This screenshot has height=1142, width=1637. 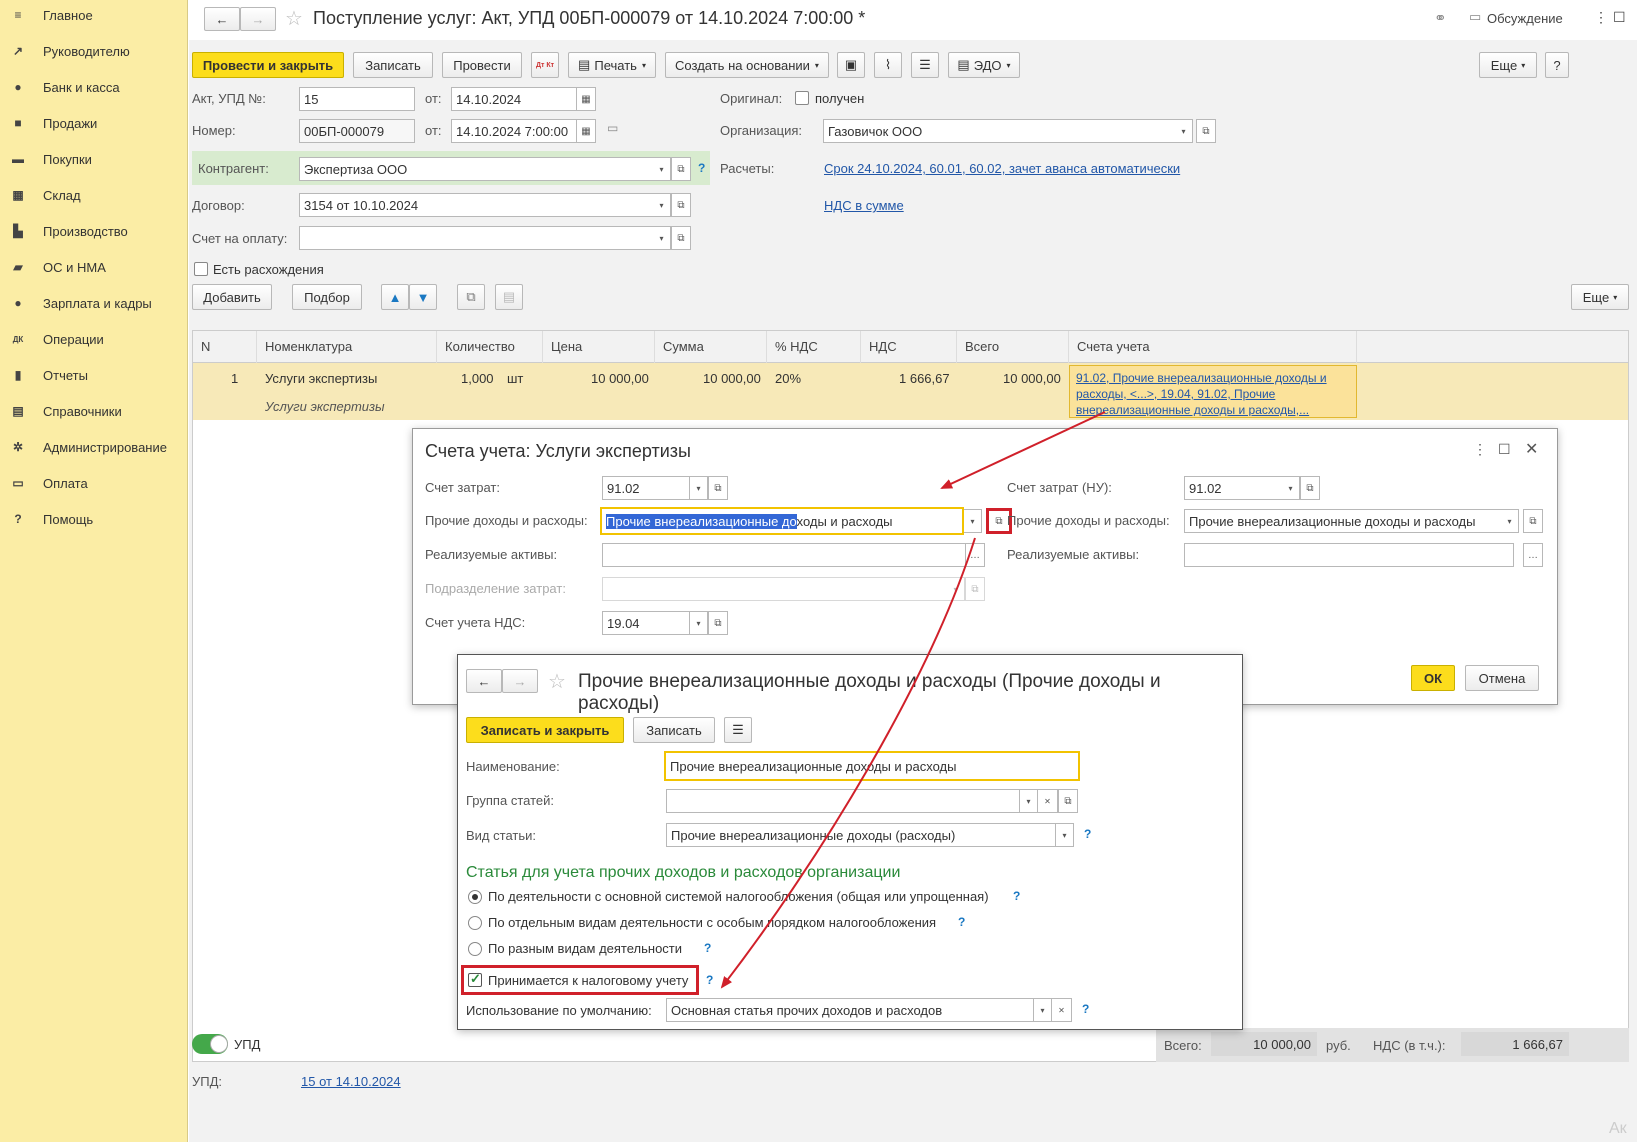 What do you see at coordinates (482, 65) in the screenshot?
I see `post-button: Провести` at bounding box center [482, 65].